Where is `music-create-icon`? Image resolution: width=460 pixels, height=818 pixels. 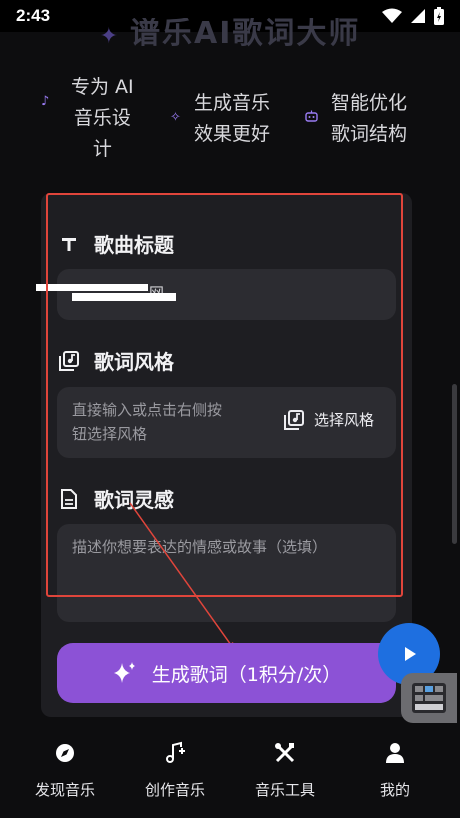 music-create-icon is located at coordinates (175, 752).